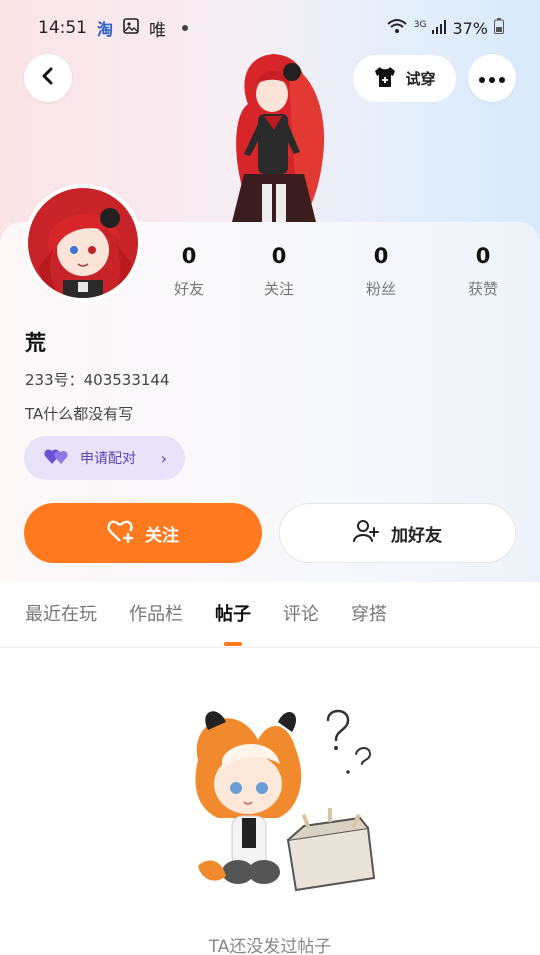  What do you see at coordinates (270, 946) in the screenshot?
I see `empty-state-text: TA还没发过帖子` at bounding box center [270, 946].